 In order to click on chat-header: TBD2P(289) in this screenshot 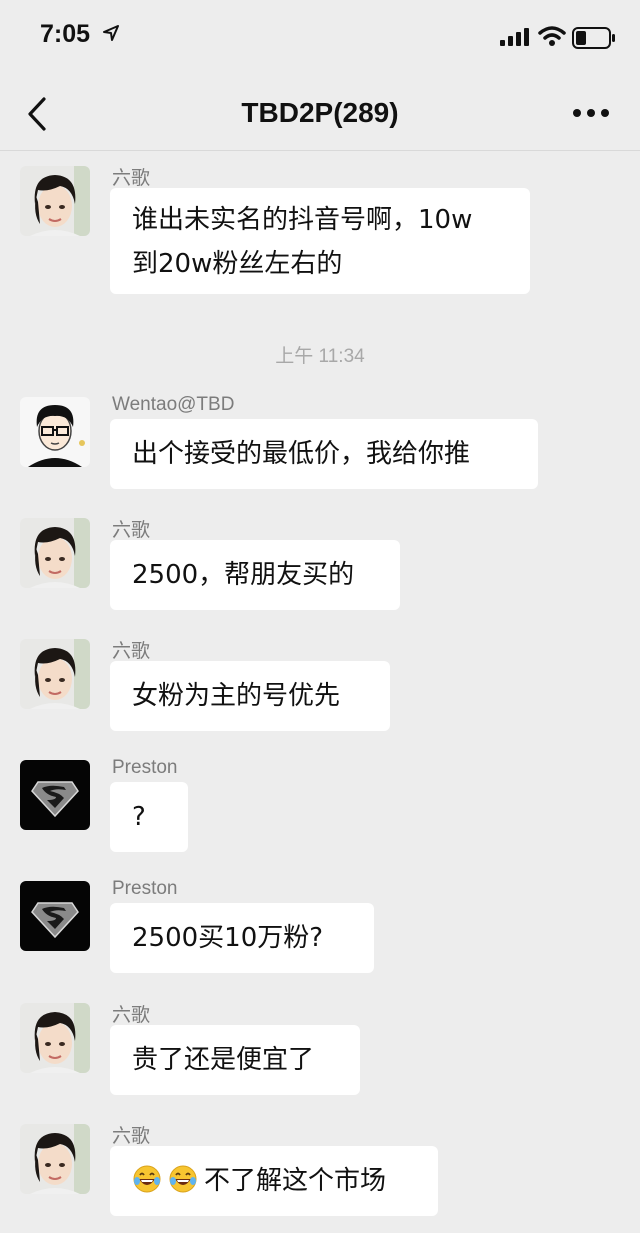, I will do `click(320, 114)`.